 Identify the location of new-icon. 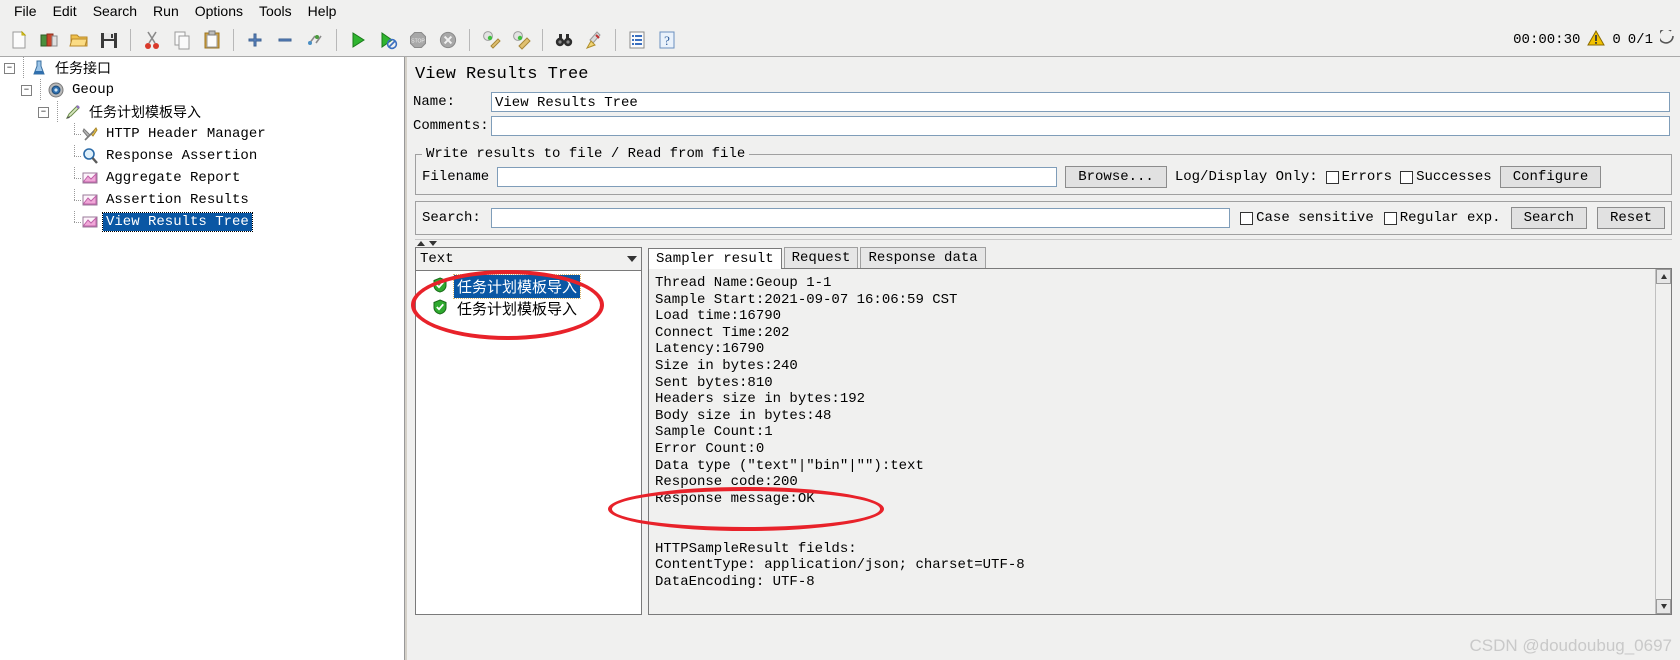
(19, 40).